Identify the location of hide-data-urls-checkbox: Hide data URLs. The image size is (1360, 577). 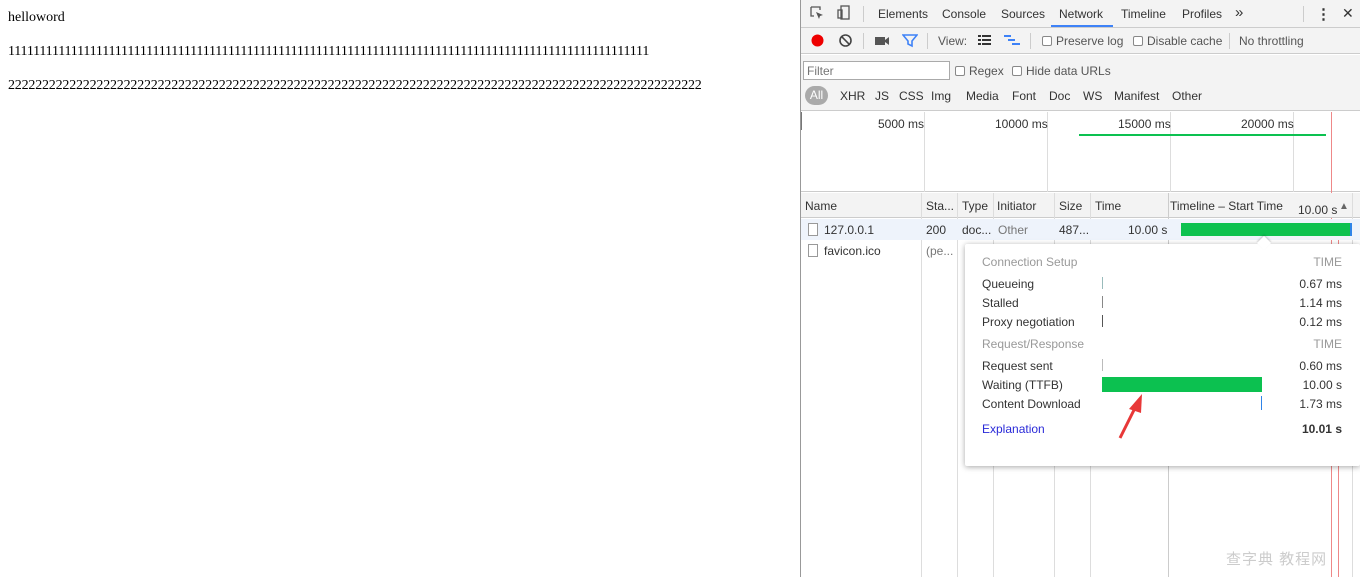
(1061, 71).